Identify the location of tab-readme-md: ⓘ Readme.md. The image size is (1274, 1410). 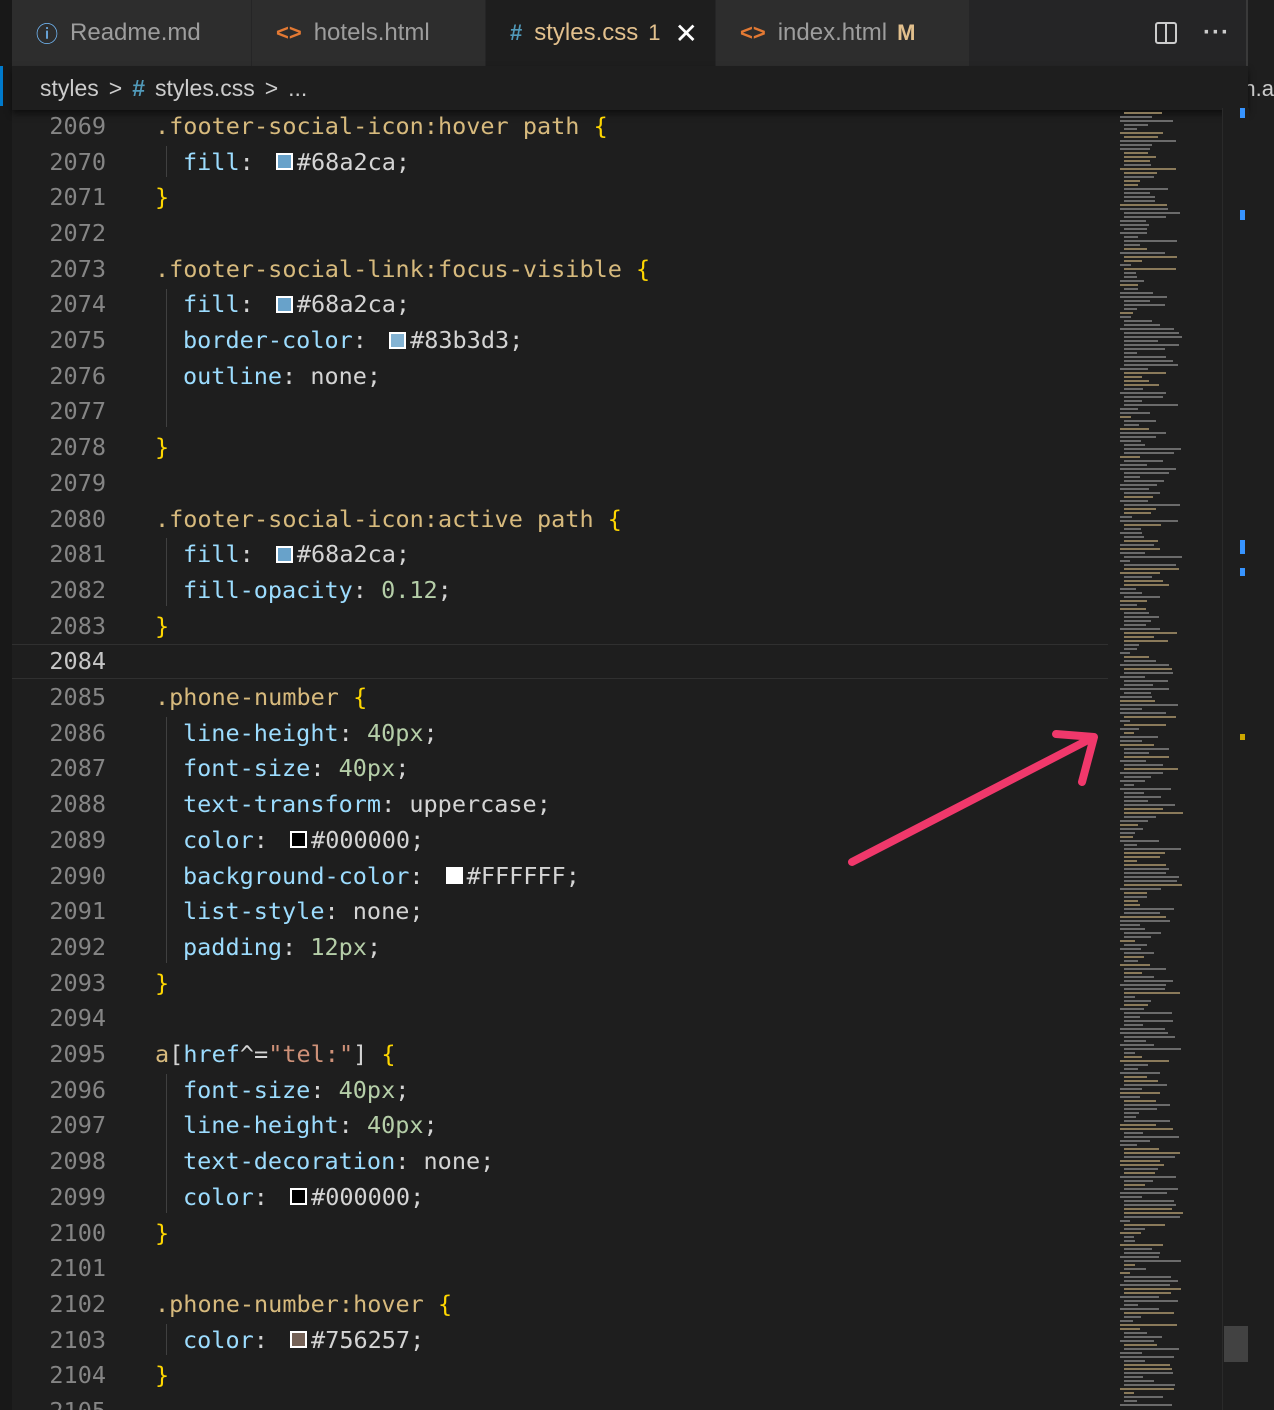
(132, 33).